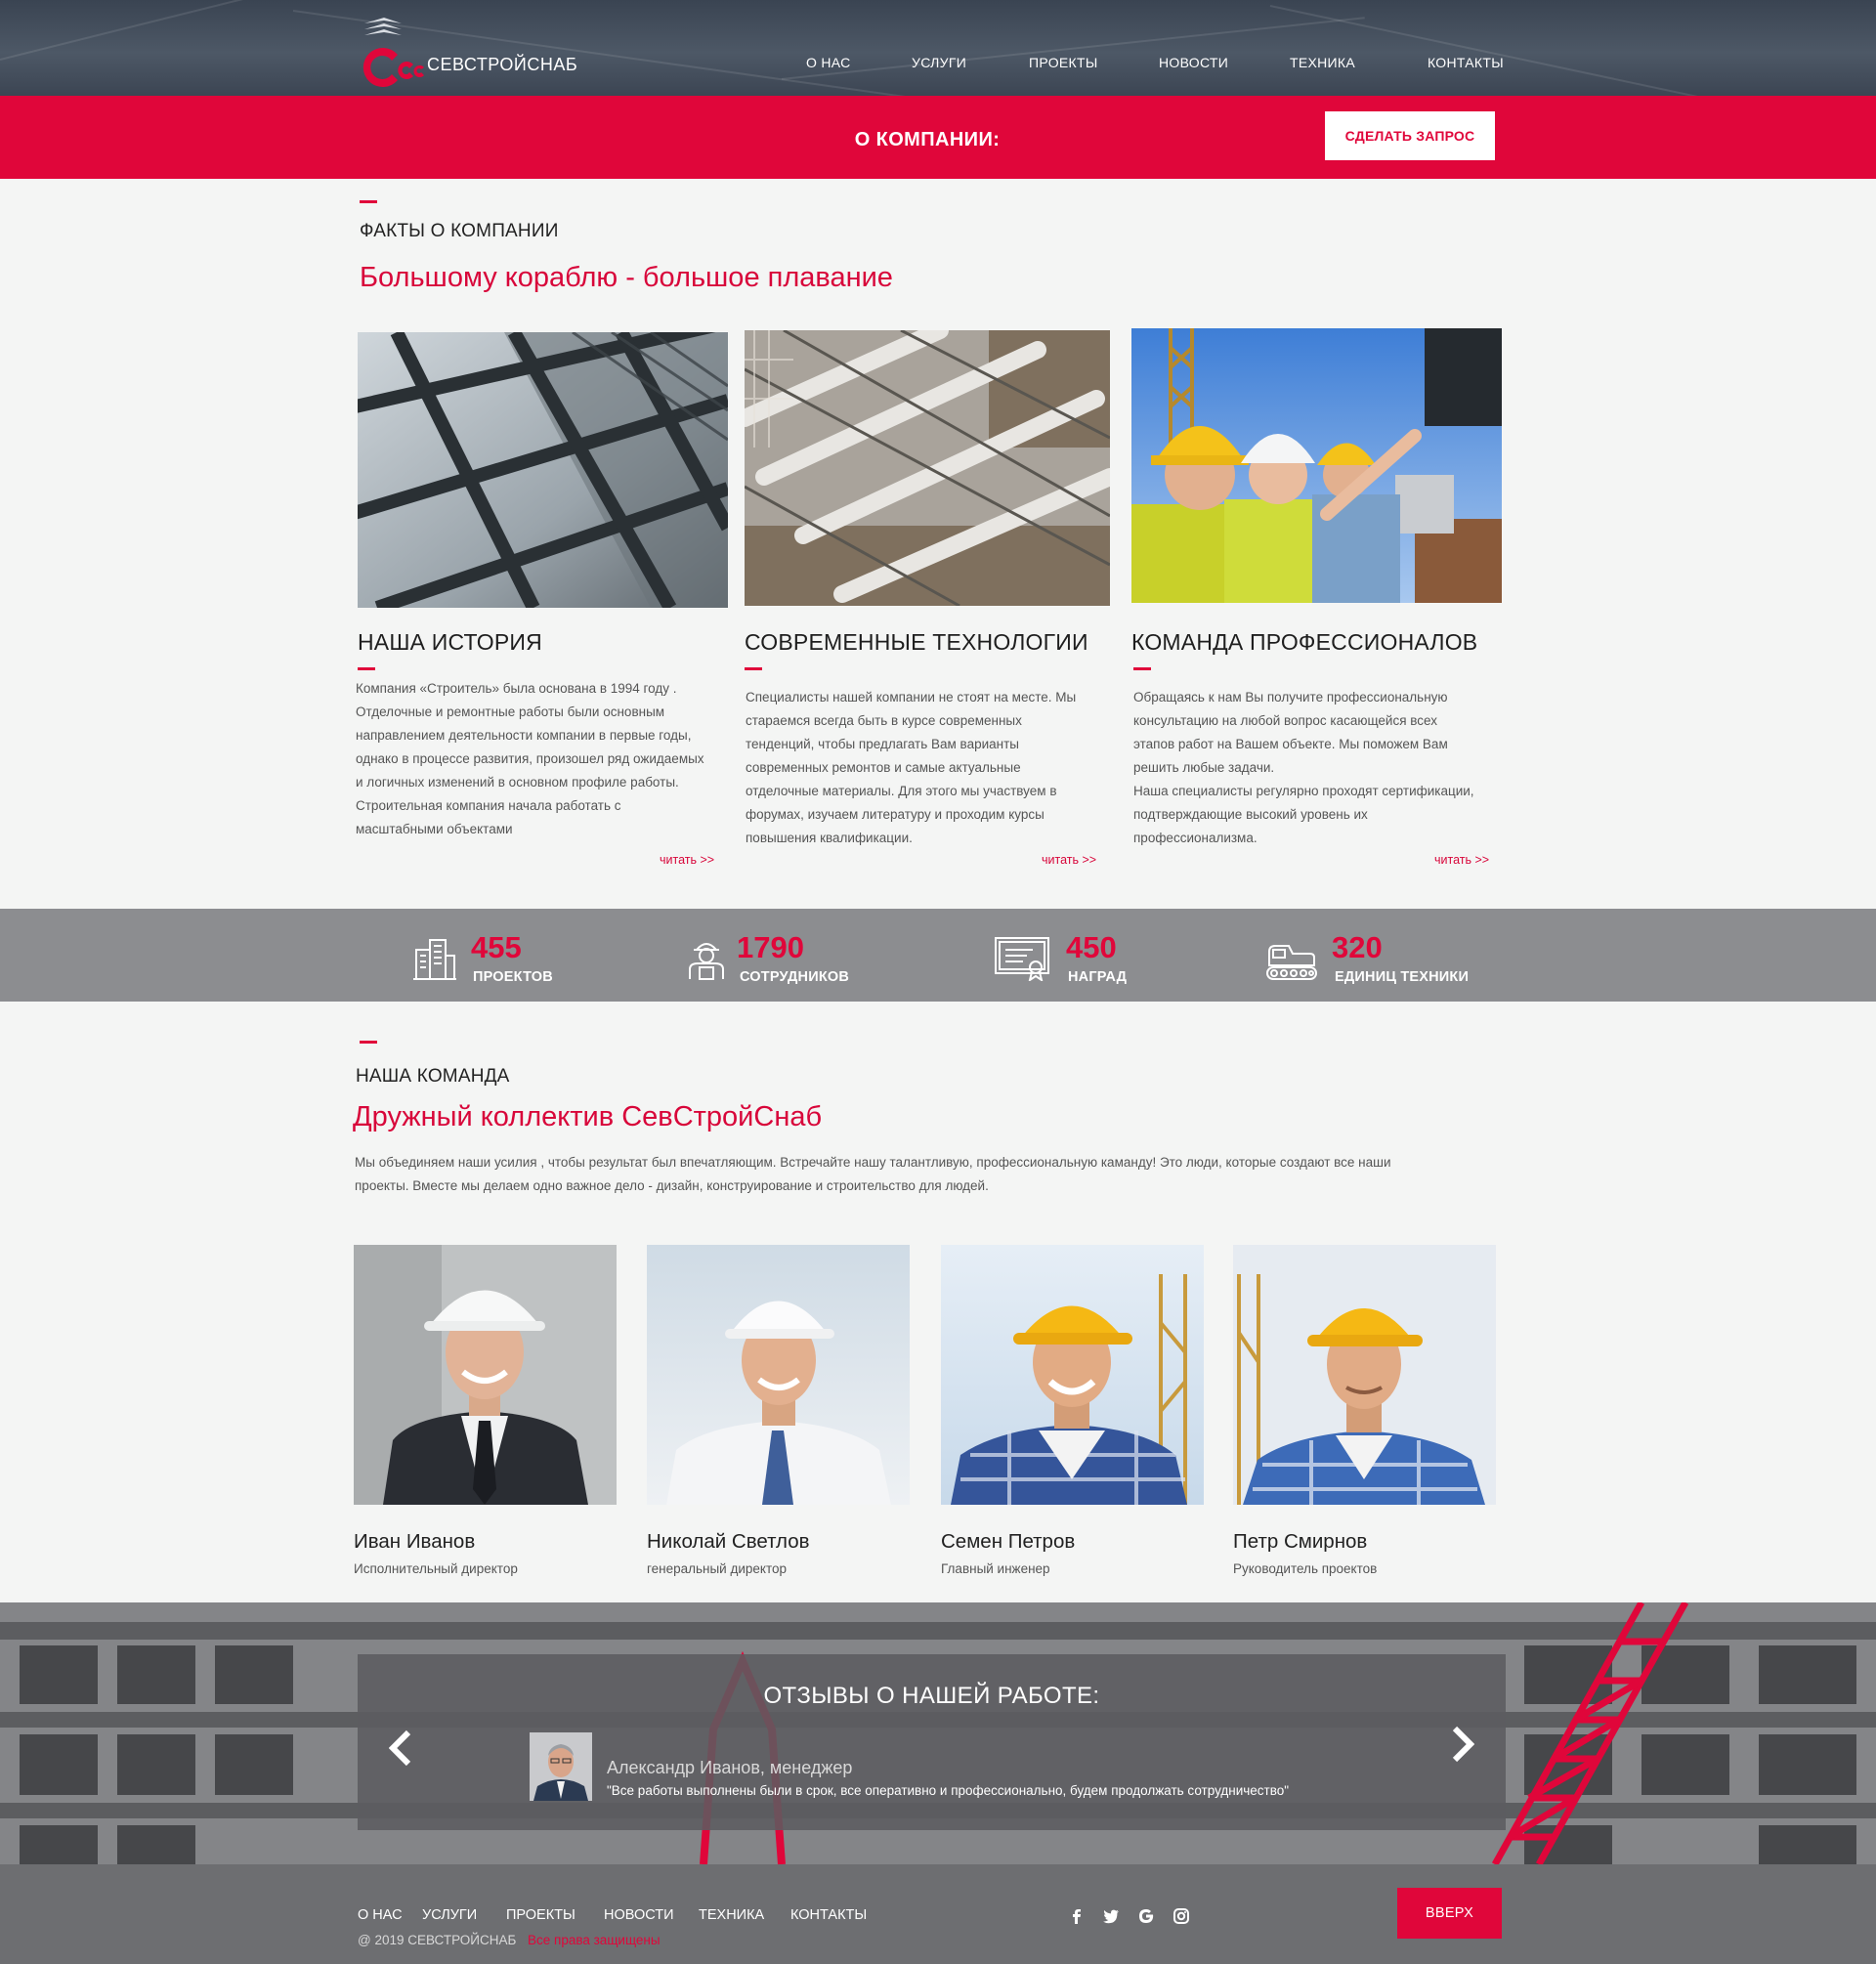 The width and height of the screenshot is (1876, 1964). Describe the element at coordinates (706, 961) in the screenshot. I see `worker-icon` at that location.